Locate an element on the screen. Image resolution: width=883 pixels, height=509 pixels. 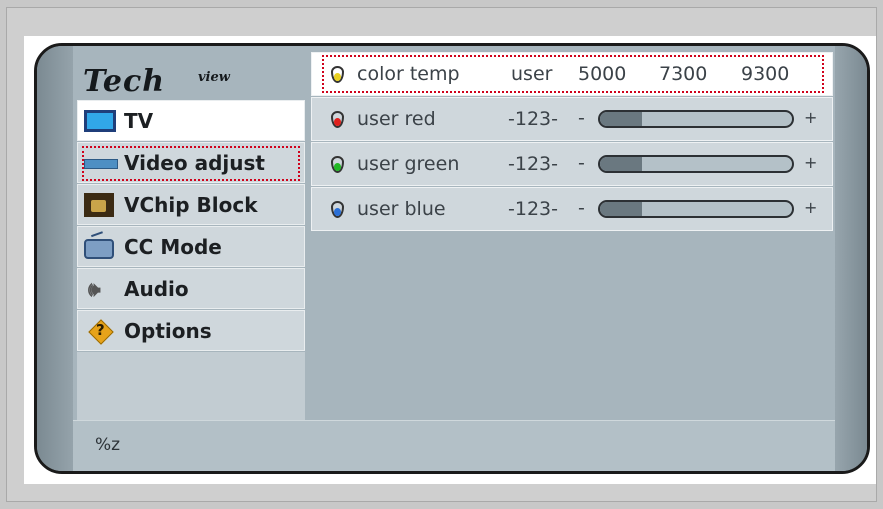
menu-item-label: TV is located at coordinates (139, 120).